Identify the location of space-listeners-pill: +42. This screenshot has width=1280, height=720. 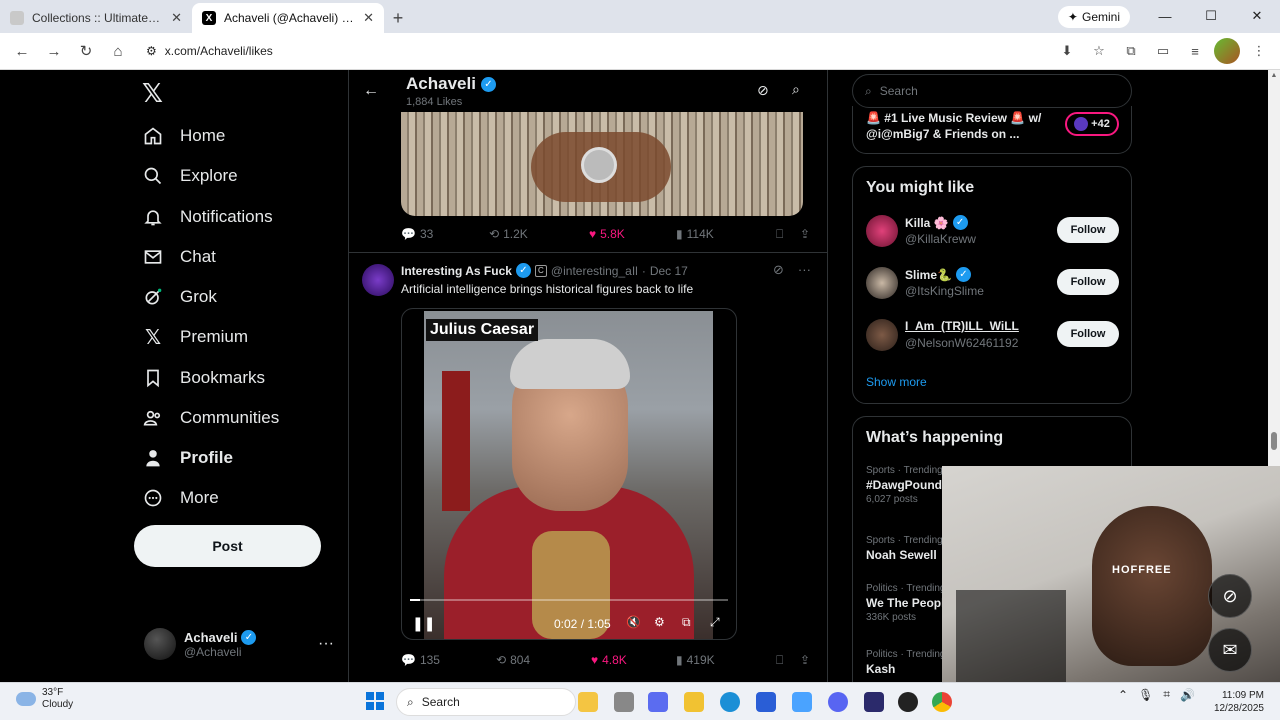
(1092, 124).